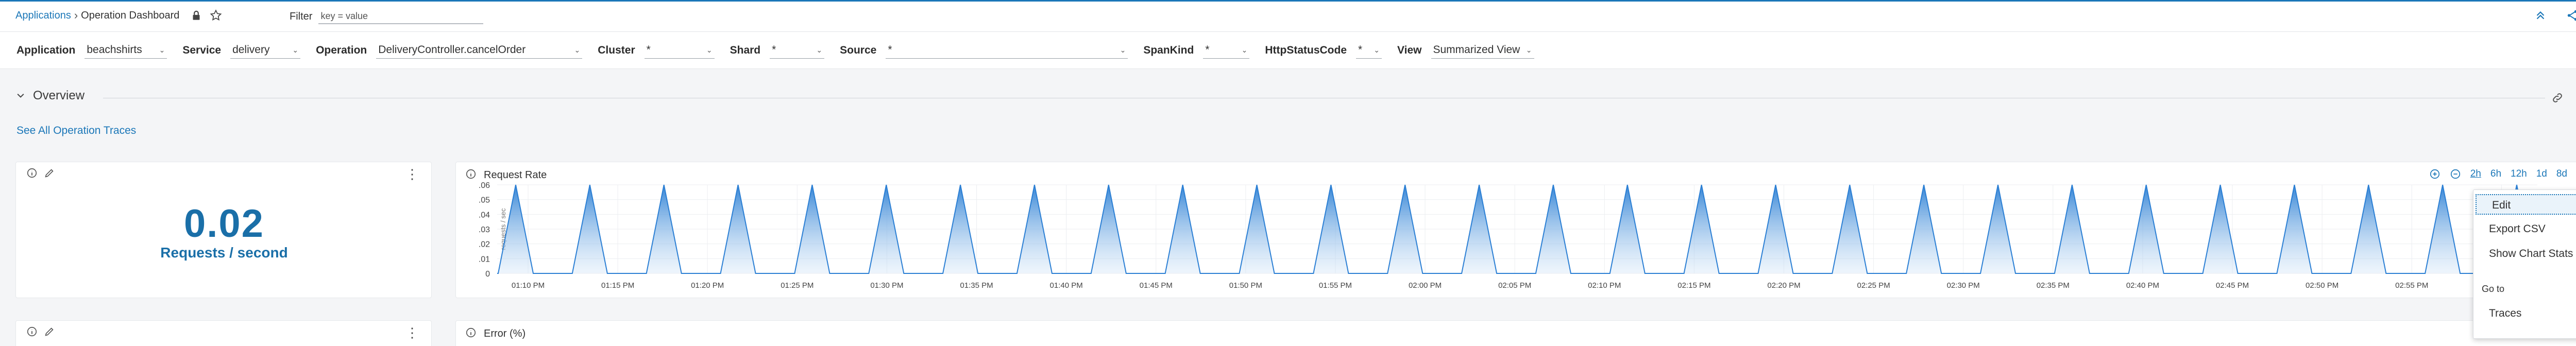 This screenshot has height=346, width=2576. I want to click on x-tick-label: 02:00 PM, so click(1425, 285).